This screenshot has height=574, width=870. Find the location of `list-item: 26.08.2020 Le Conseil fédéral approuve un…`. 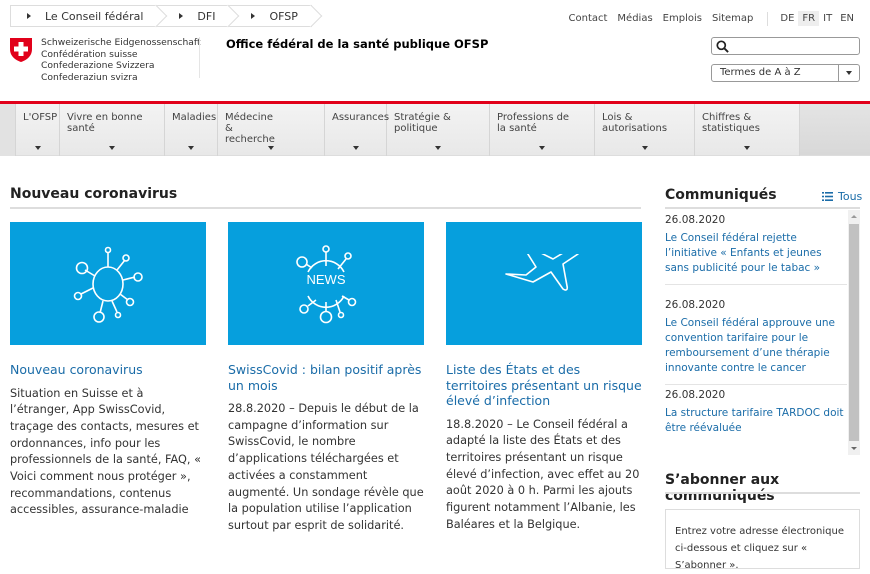

list-item: 26.08.2020 Le Conseil fédéral approuve un… is located at coordinates (756, 335).